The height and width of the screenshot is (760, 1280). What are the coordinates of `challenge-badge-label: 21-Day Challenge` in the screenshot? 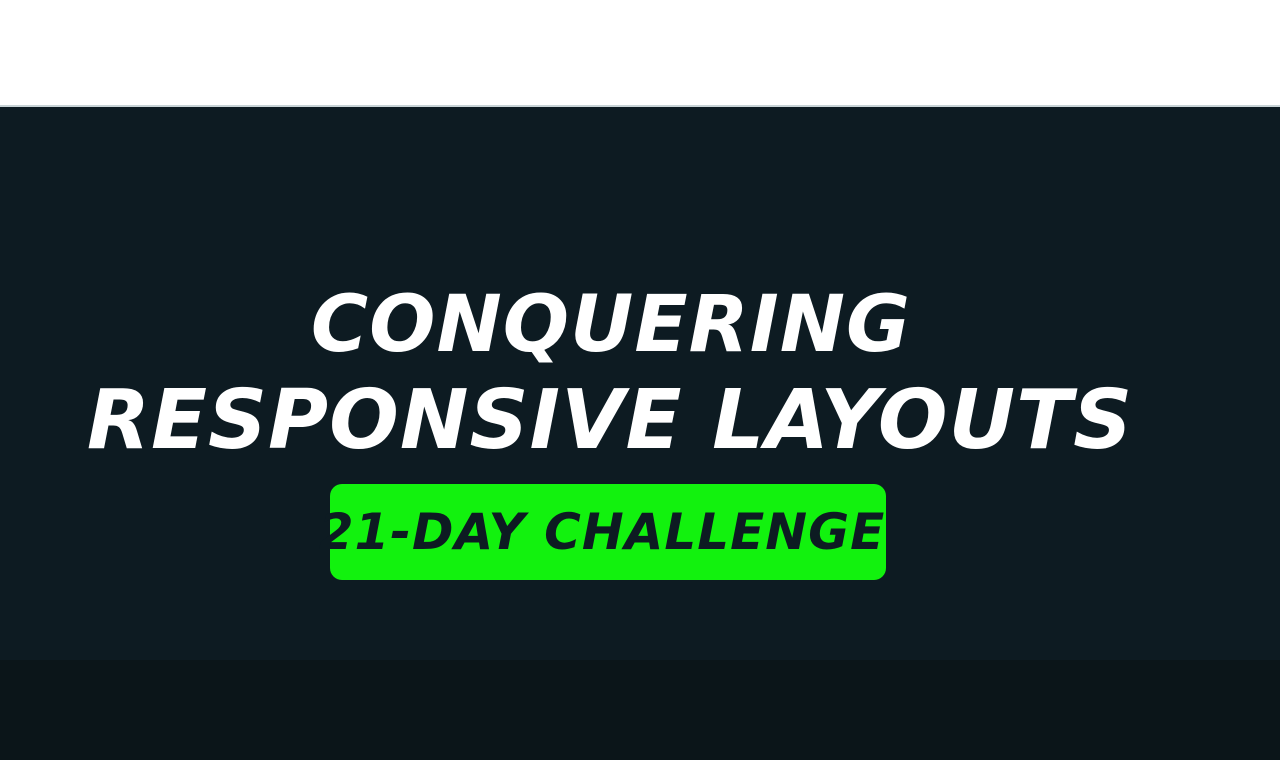 It's located at (602, 532).